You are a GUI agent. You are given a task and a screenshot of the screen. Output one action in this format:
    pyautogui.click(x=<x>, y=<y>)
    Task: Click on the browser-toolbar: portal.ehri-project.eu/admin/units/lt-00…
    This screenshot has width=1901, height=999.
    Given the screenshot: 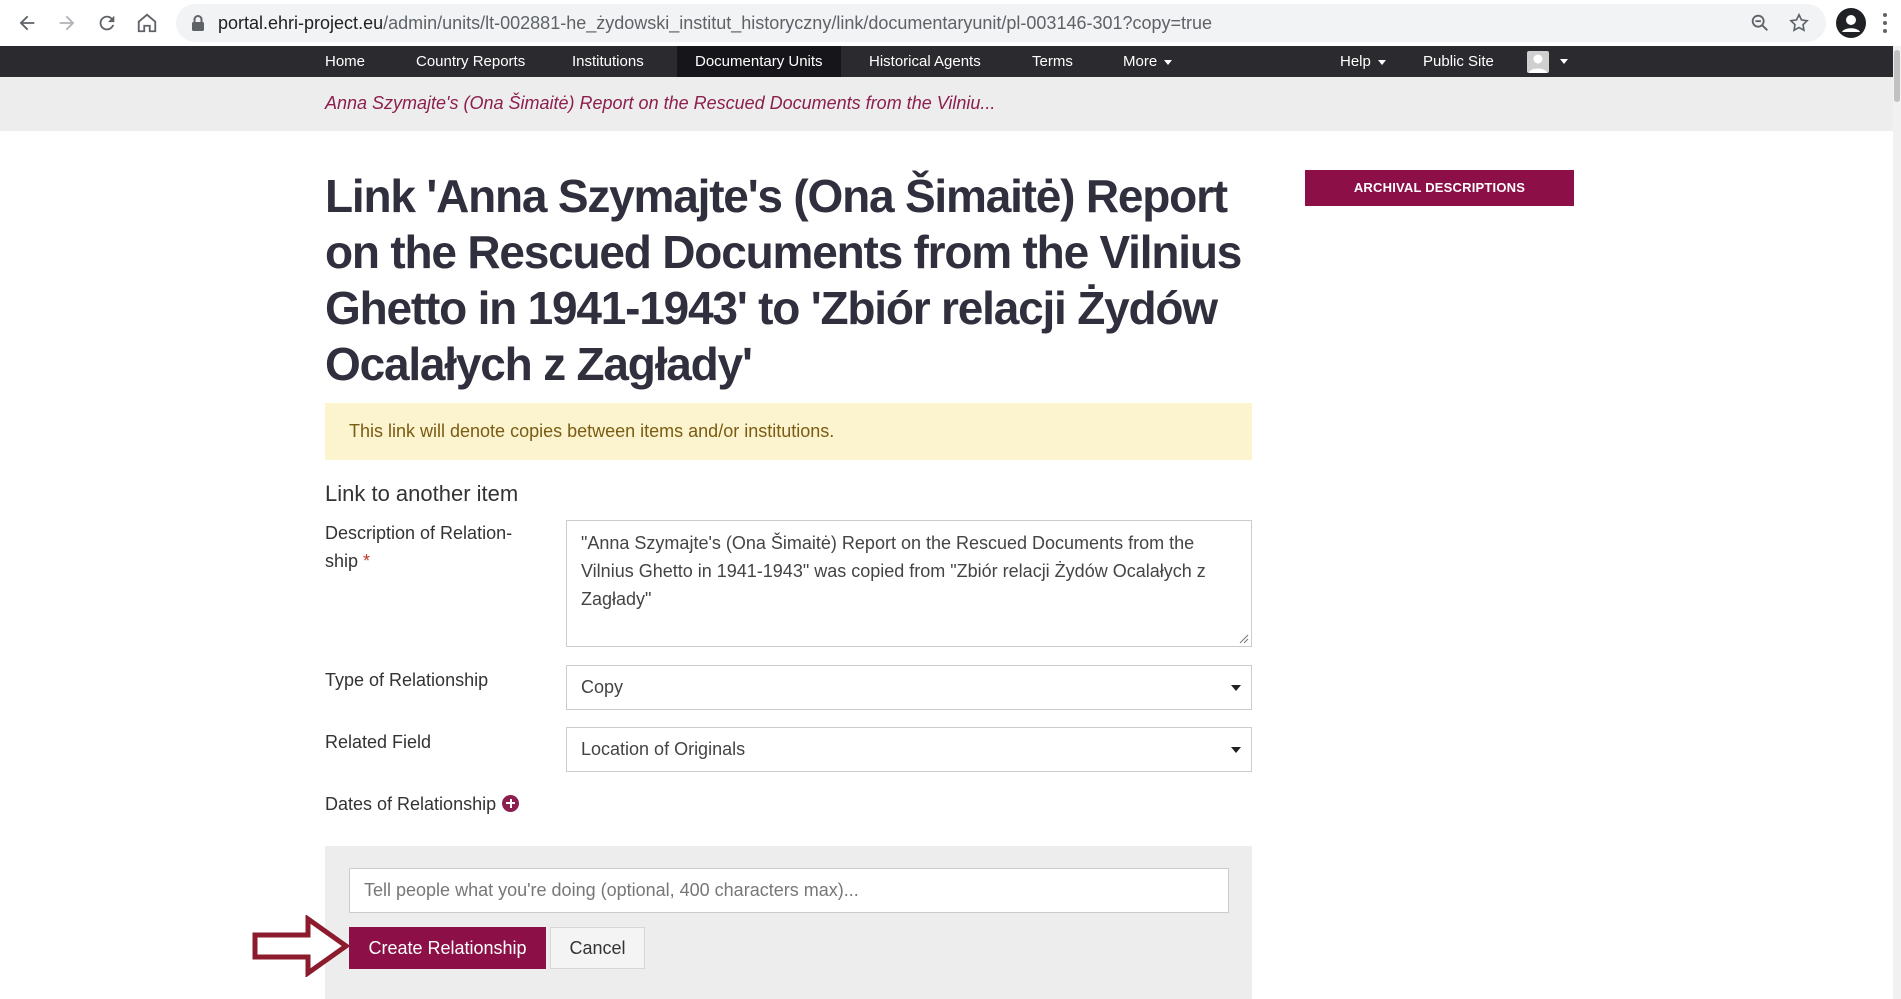 What is the action you would take?
    pyautogui.click(x=950, y=23)
    